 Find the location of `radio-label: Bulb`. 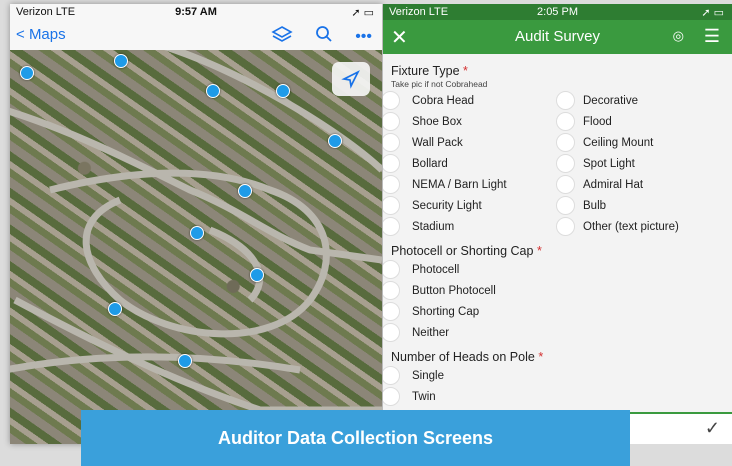

radio-label: Bulb is located at coordinates (595, 205).